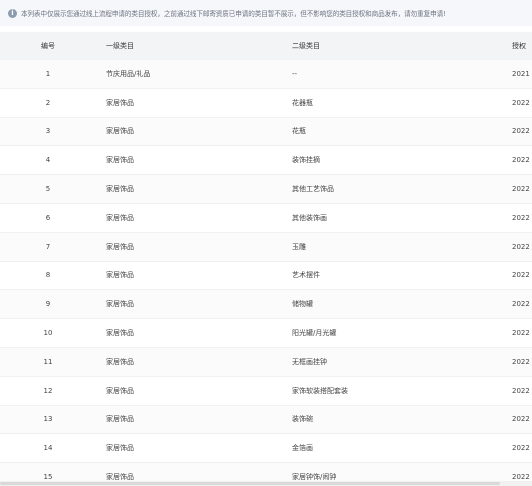 This screenshot has width=532, height=486. I want to click on table-row: 5 家居饰品 其他工艺饰品 2022, so click(266, 189).